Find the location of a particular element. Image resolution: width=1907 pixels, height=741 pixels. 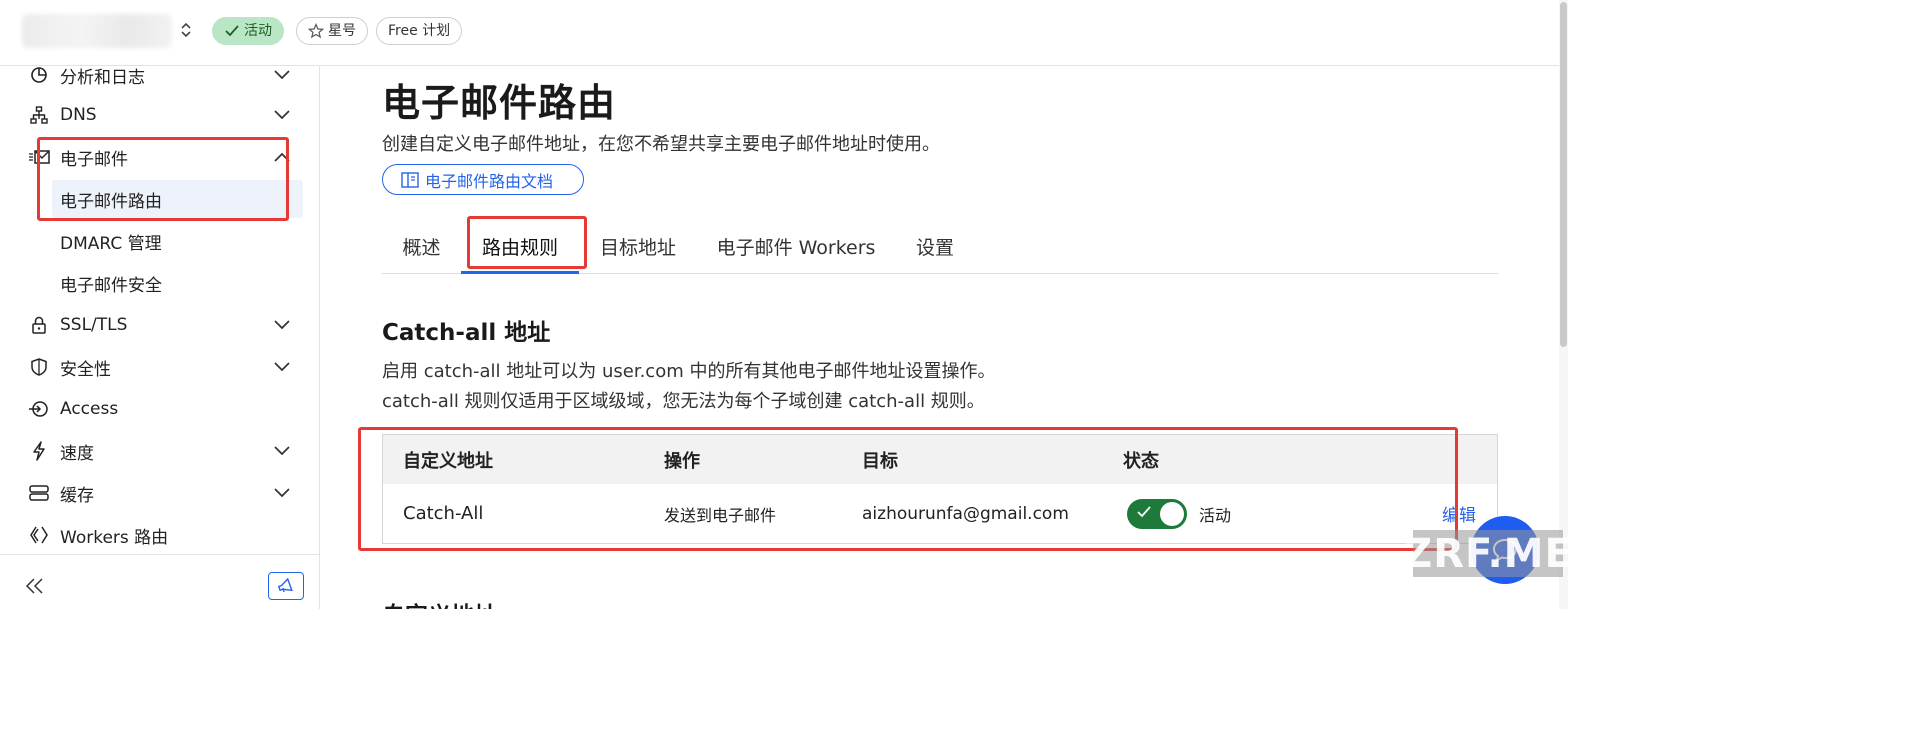

star-button: 星号 is located at coordinates (332, 31).